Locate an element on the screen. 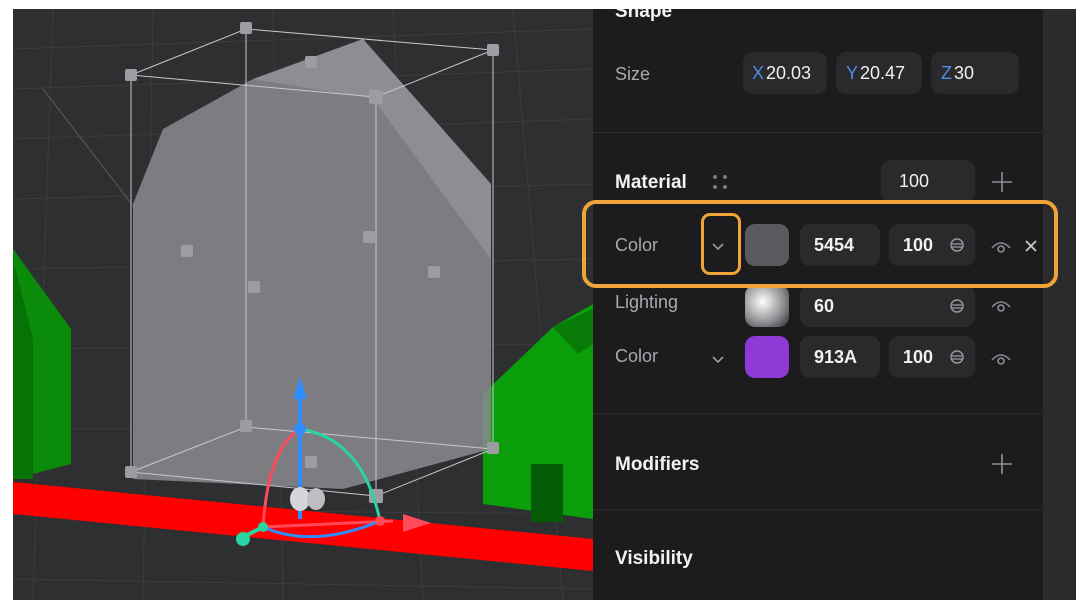  lighting-value-input: 60 is located at coordinates (887, 306).